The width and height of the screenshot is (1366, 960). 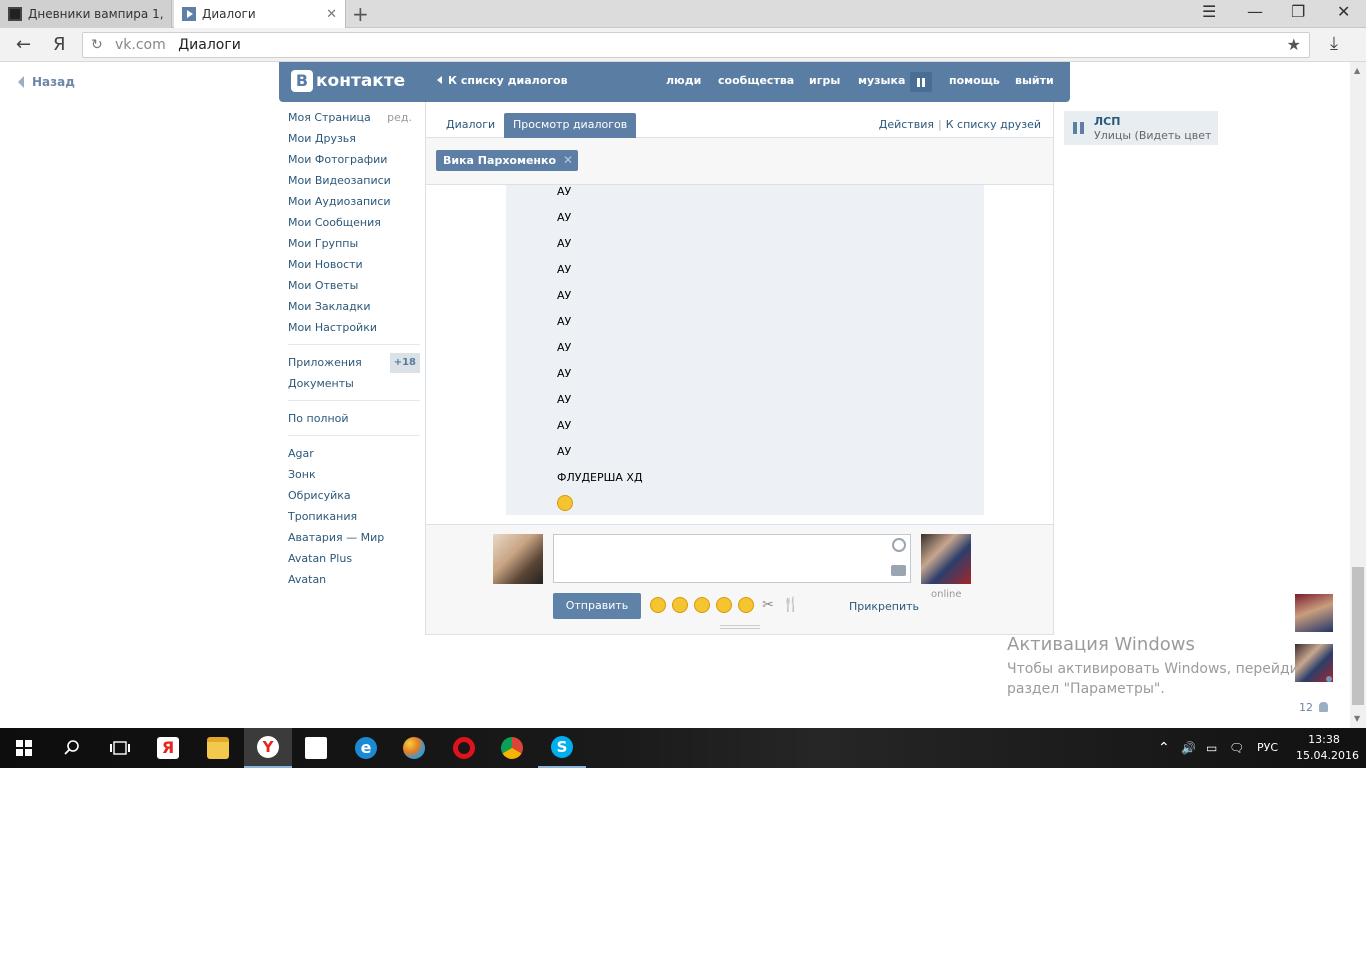 I want to click on film-icon, so click(x=15, y=14).